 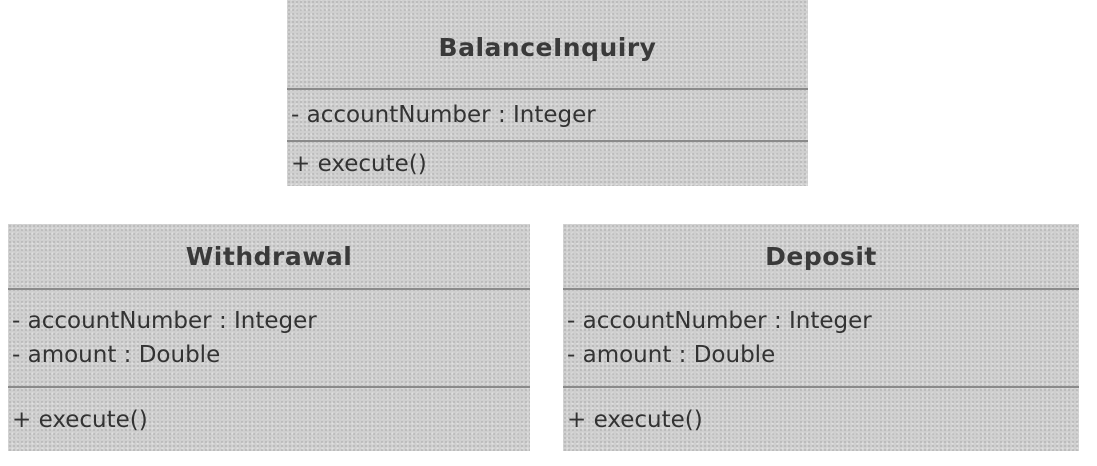 What do you see at coordinates (547, 47) in the screenshot?
I see `class-name: BalanceInquiry` at bounding box center [547, 47].